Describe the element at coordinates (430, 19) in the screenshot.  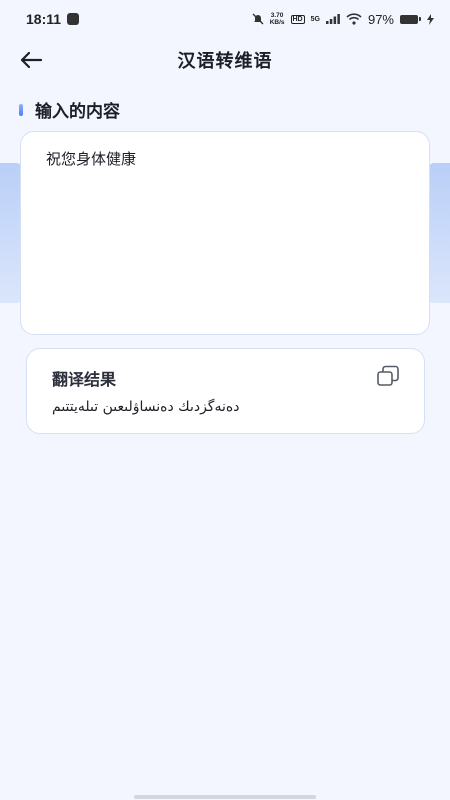
I see `charging-icon` at that location.